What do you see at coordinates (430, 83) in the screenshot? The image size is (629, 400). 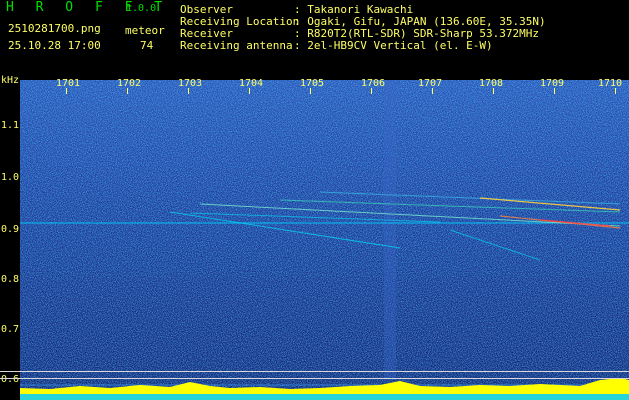 I see `x-tick-label: 1707` at bounding box center [430, 83].